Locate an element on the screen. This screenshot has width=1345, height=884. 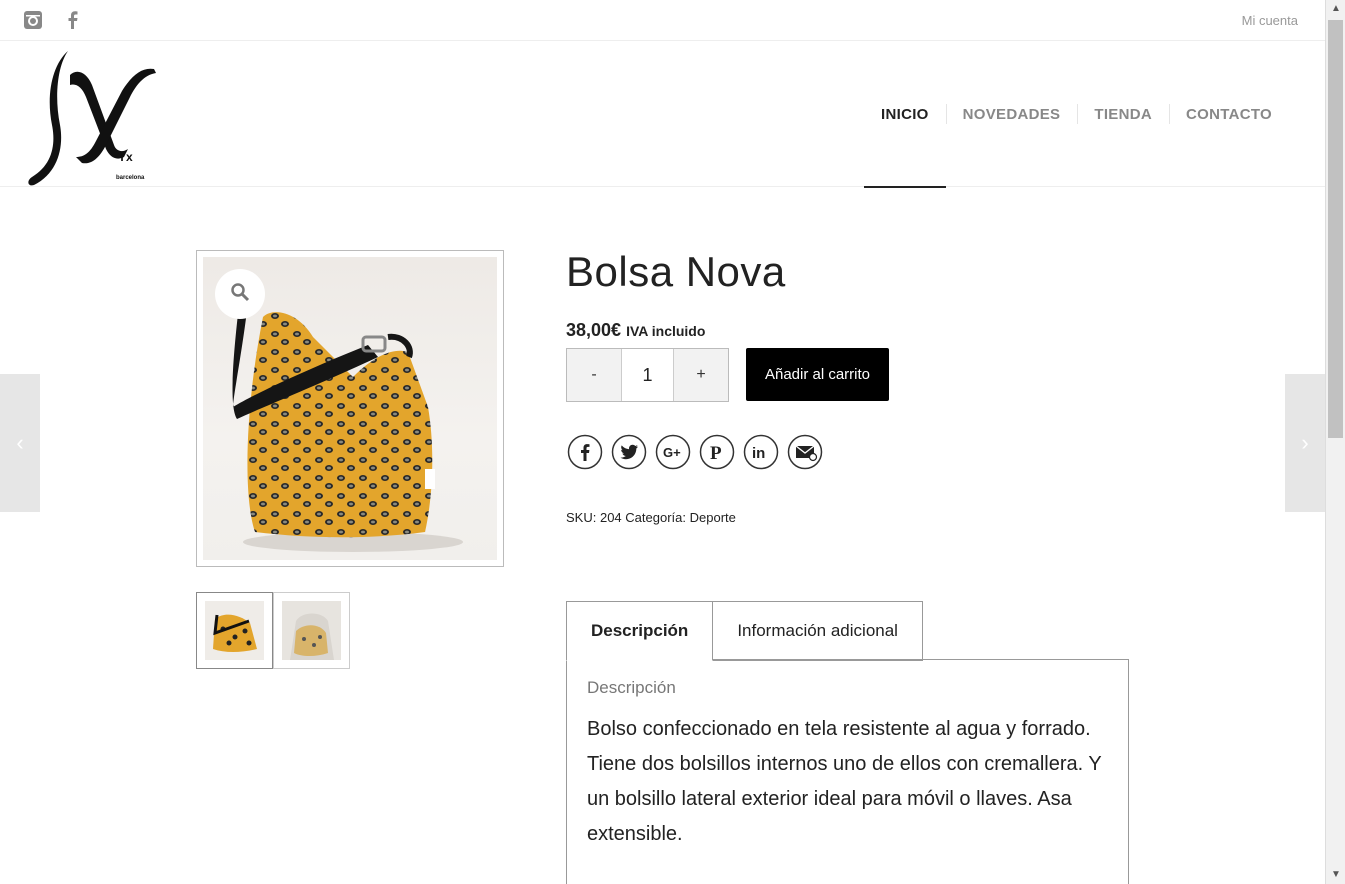
nav-item-novedades: NOVEDADES is located at coordinates (1011, 114).